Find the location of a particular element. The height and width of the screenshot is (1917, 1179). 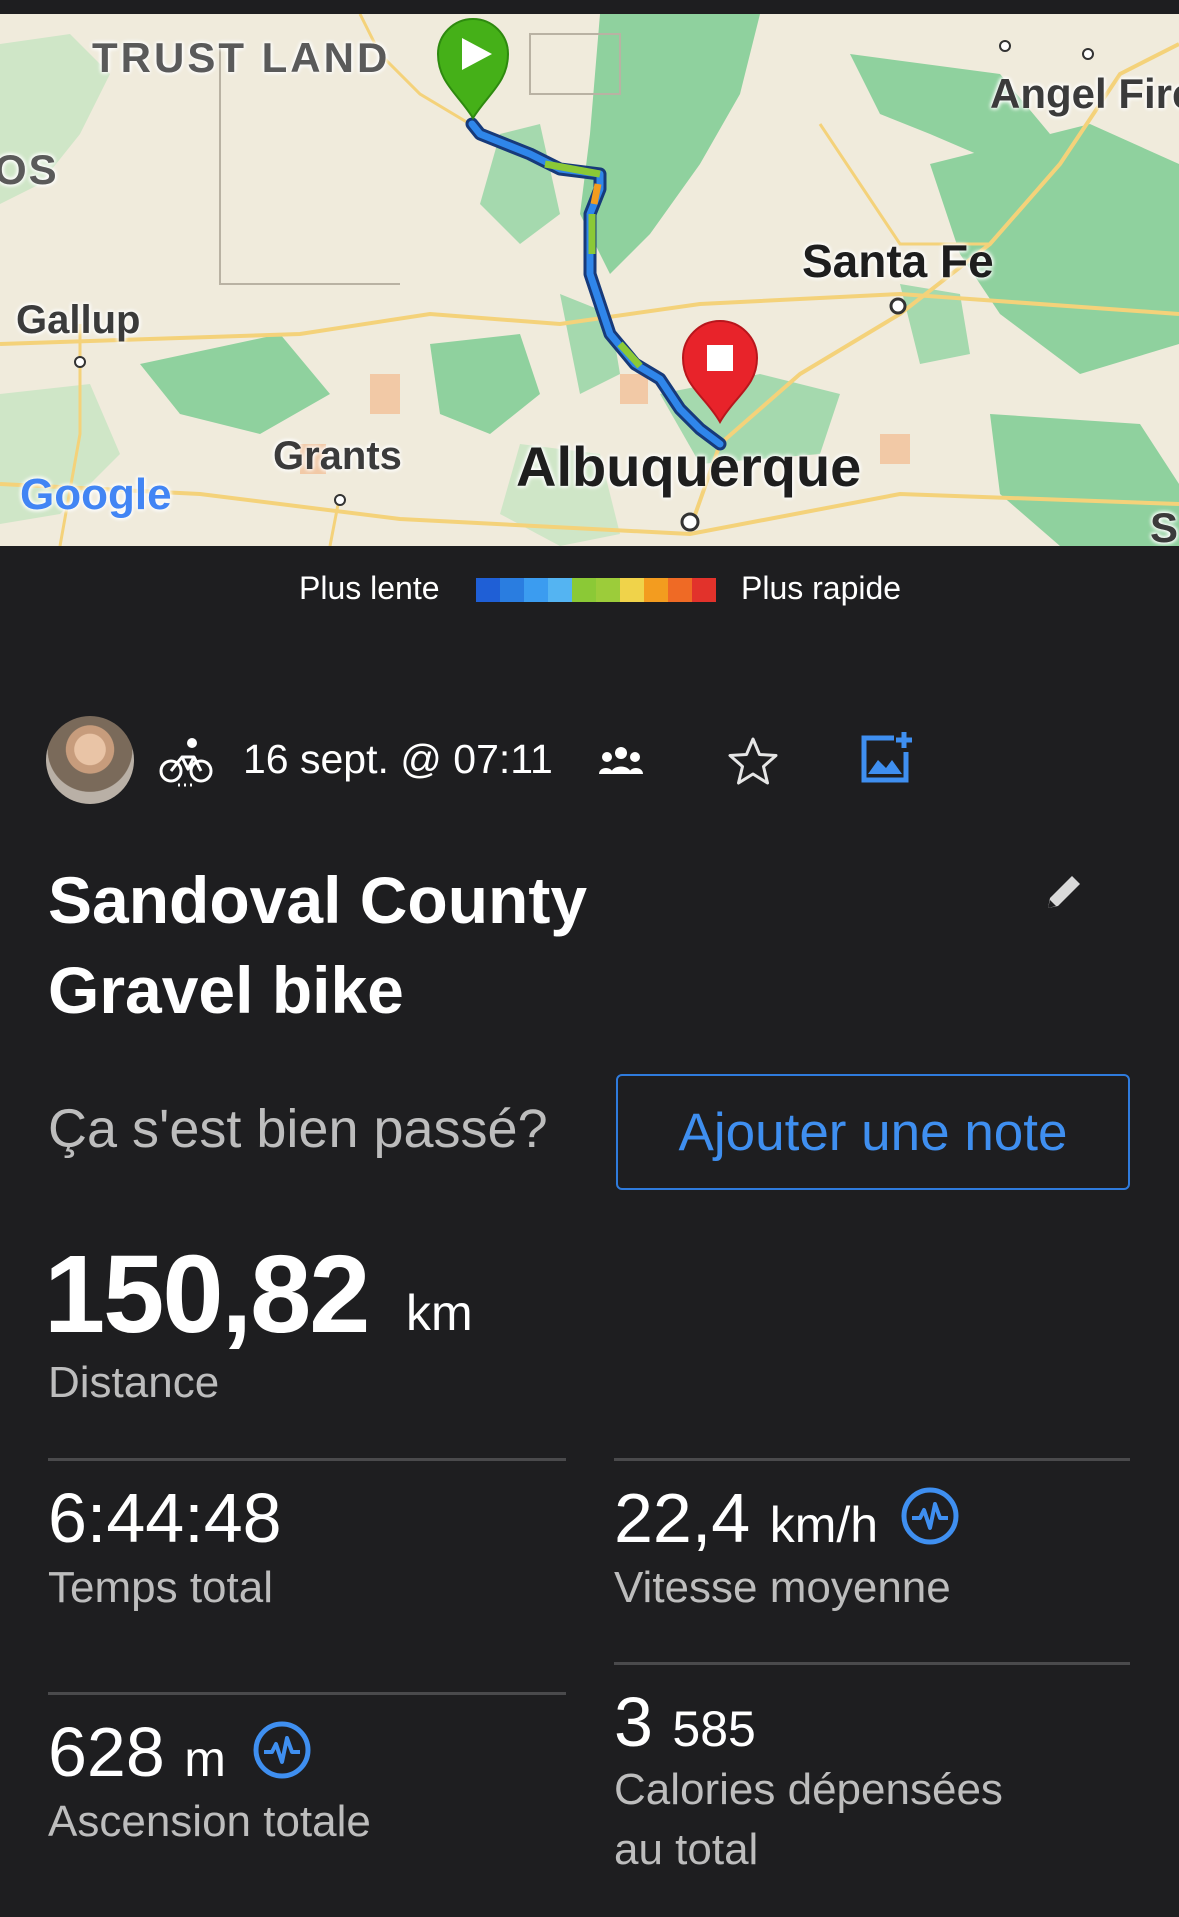

calories-label-line1: Calories dépensées is located at coordinates (808, 1789).